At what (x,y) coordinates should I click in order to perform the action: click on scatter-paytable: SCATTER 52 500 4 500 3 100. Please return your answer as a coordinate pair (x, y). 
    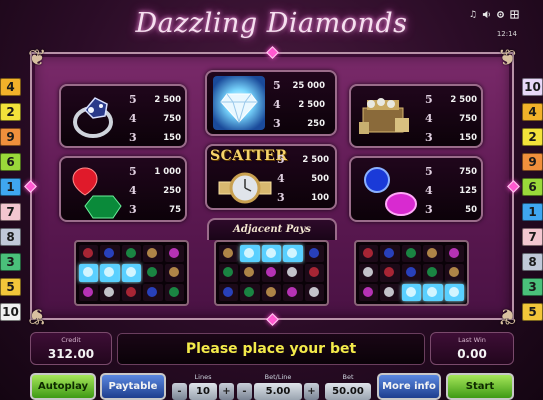
    Looking at the image, I should click on (271, 177).